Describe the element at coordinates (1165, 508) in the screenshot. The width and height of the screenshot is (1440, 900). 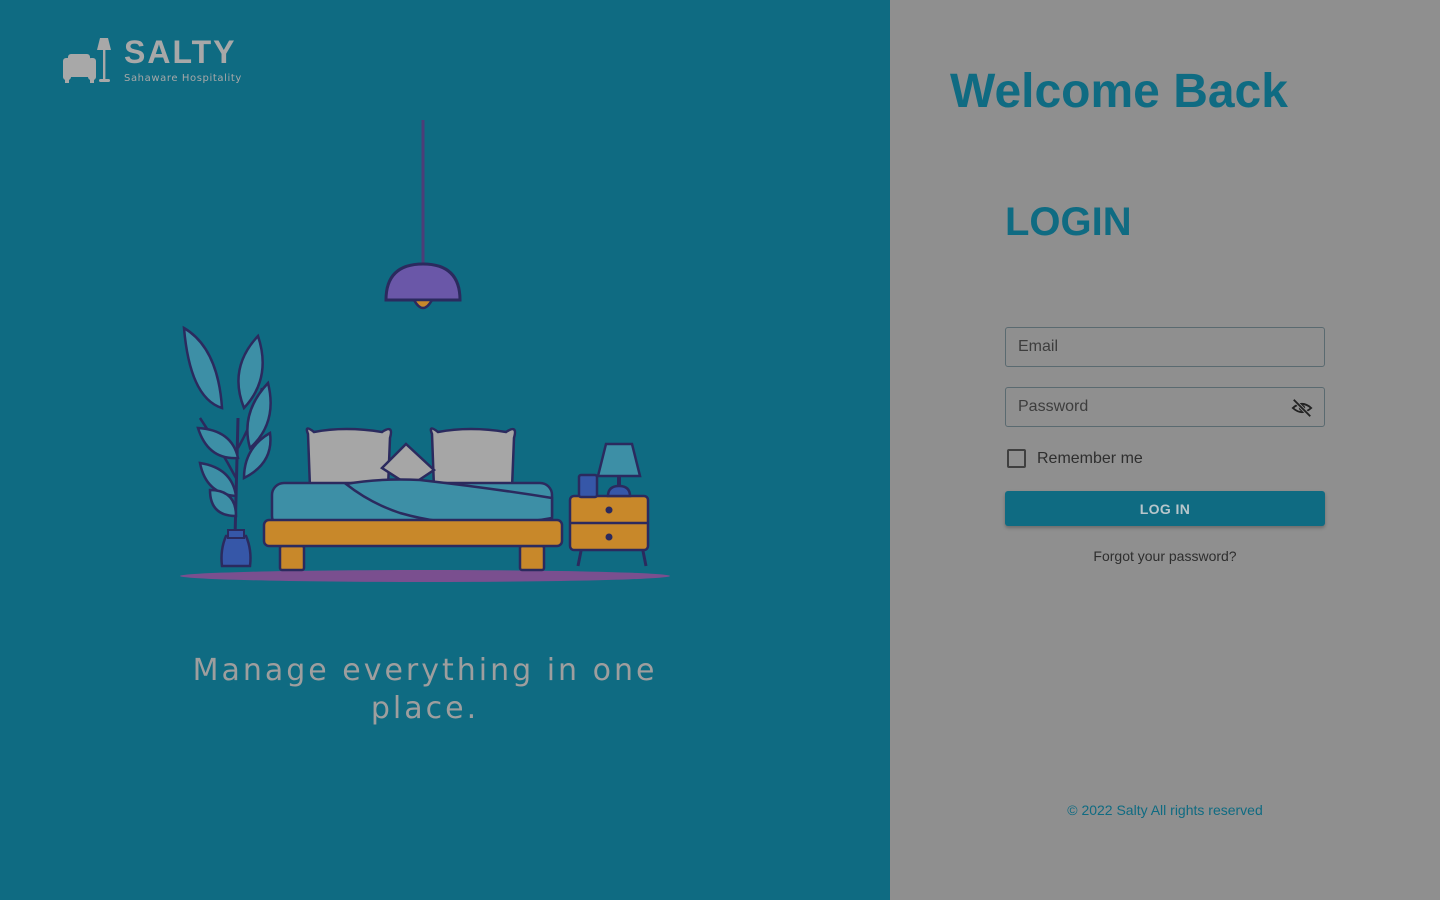
I see `login-button: LOG IN` at that location.